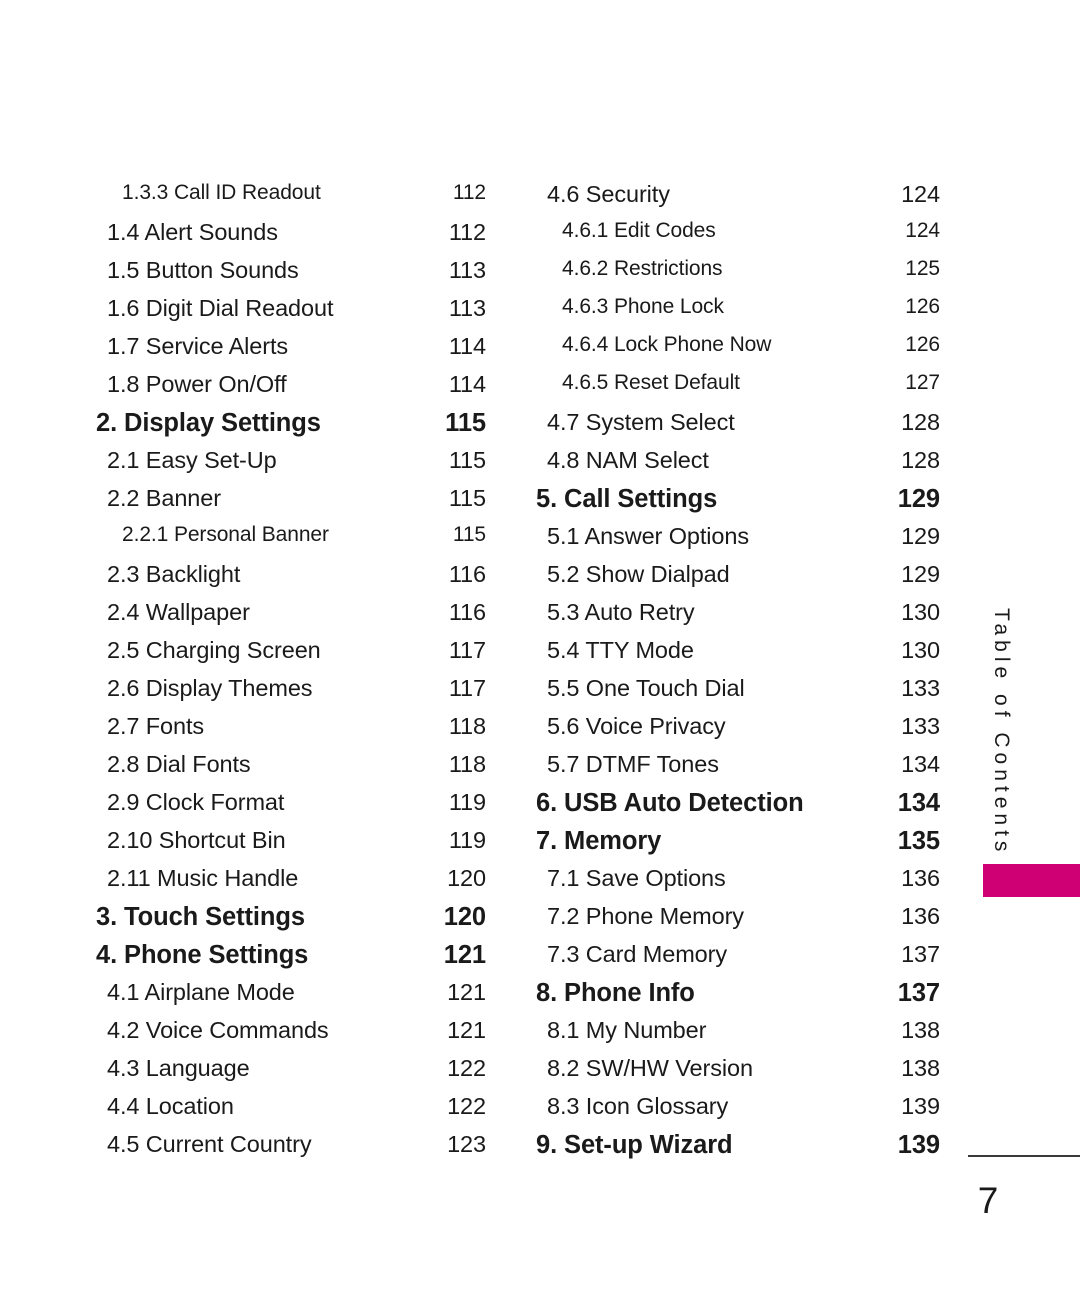  I want to click on toc-entry: 2.3 Backlight 116, so click(291, 580).